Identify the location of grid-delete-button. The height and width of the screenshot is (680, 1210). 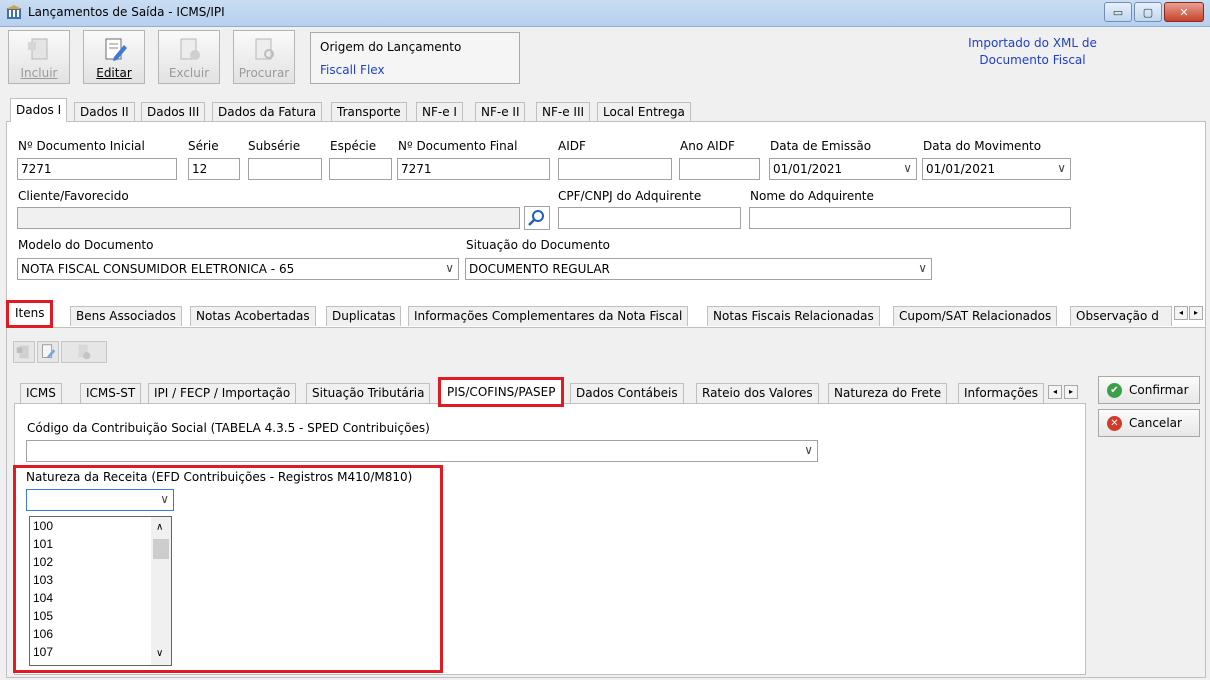
(84, 352).